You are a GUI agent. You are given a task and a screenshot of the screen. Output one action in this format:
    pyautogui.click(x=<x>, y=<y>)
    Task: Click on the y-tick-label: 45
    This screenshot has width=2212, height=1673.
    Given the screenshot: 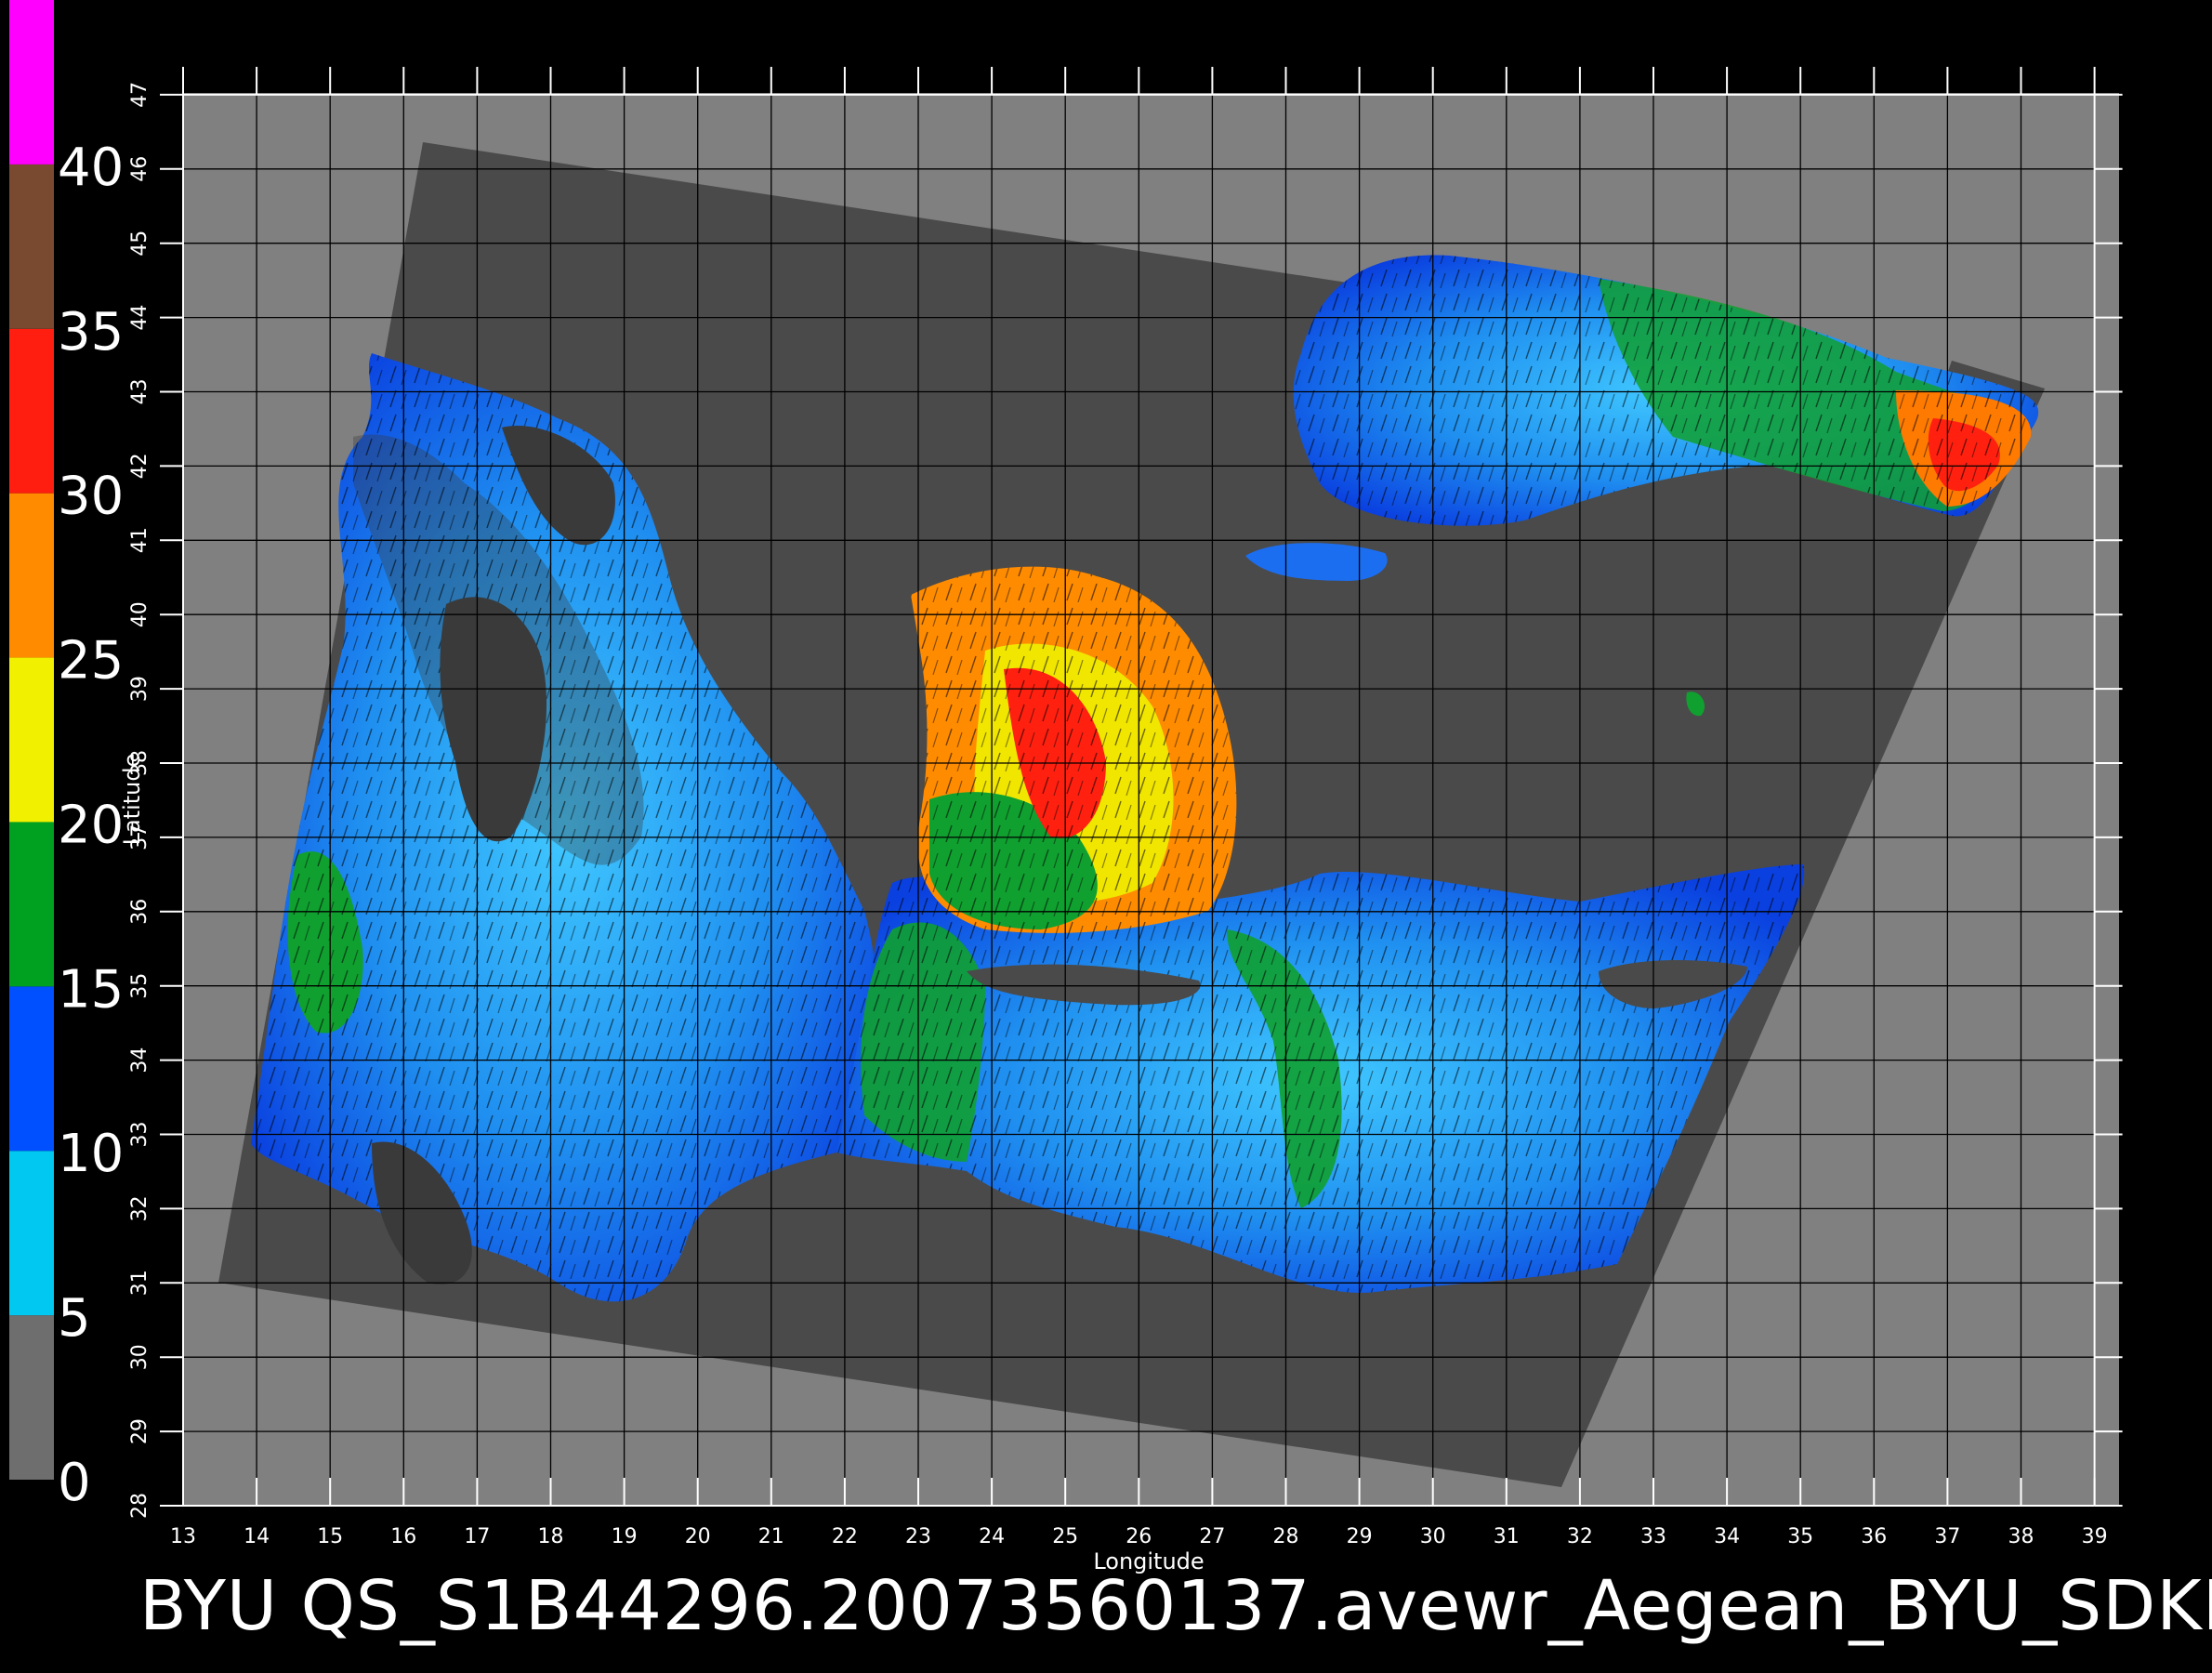 What is the action you would take?
    pyautogui.click(x=139, y=244)
    